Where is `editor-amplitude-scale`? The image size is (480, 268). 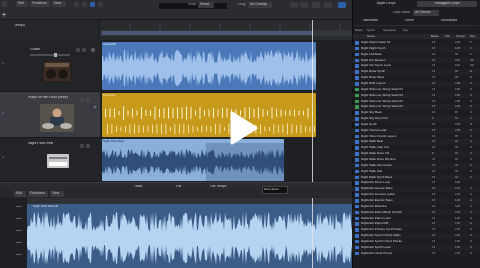 editor-amplitude-scale is located at coordinates (13, 233).